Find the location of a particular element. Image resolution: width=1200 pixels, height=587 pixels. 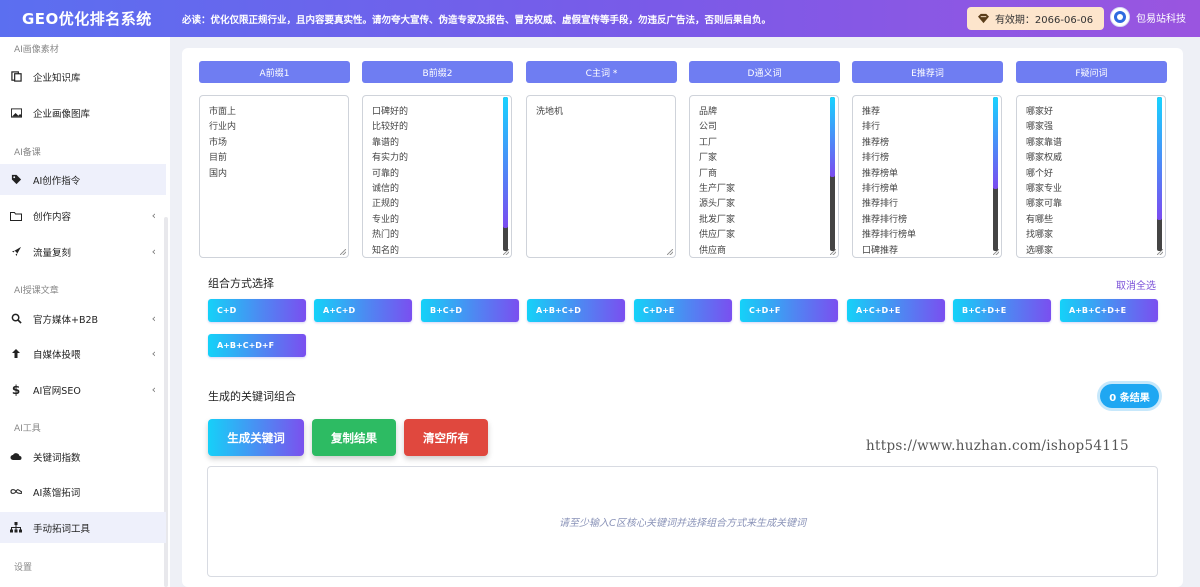

generate-button: 生成关键词 is located at coordinates (256, 437).